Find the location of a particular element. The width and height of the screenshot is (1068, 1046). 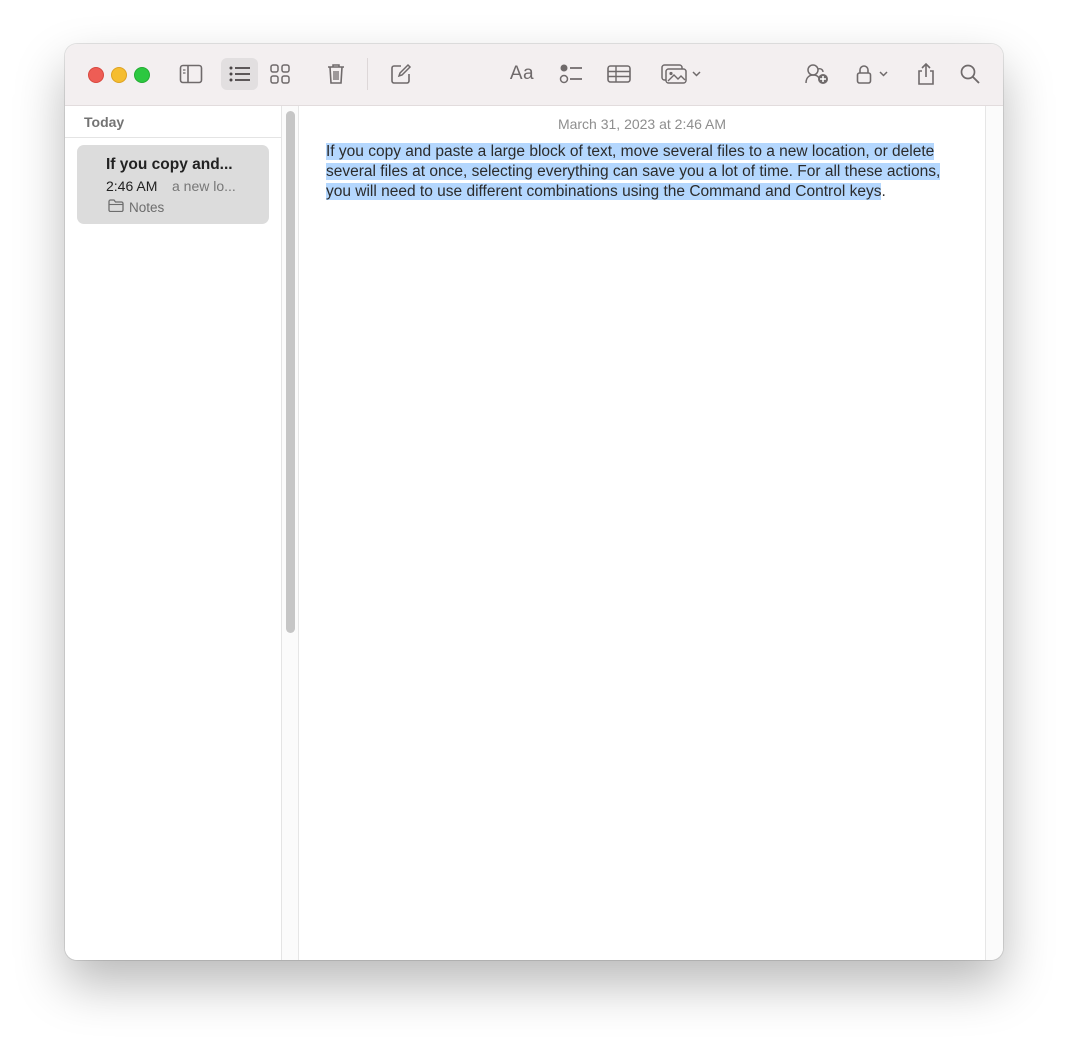

format-label: Aa is located at coordinates (522, 73).